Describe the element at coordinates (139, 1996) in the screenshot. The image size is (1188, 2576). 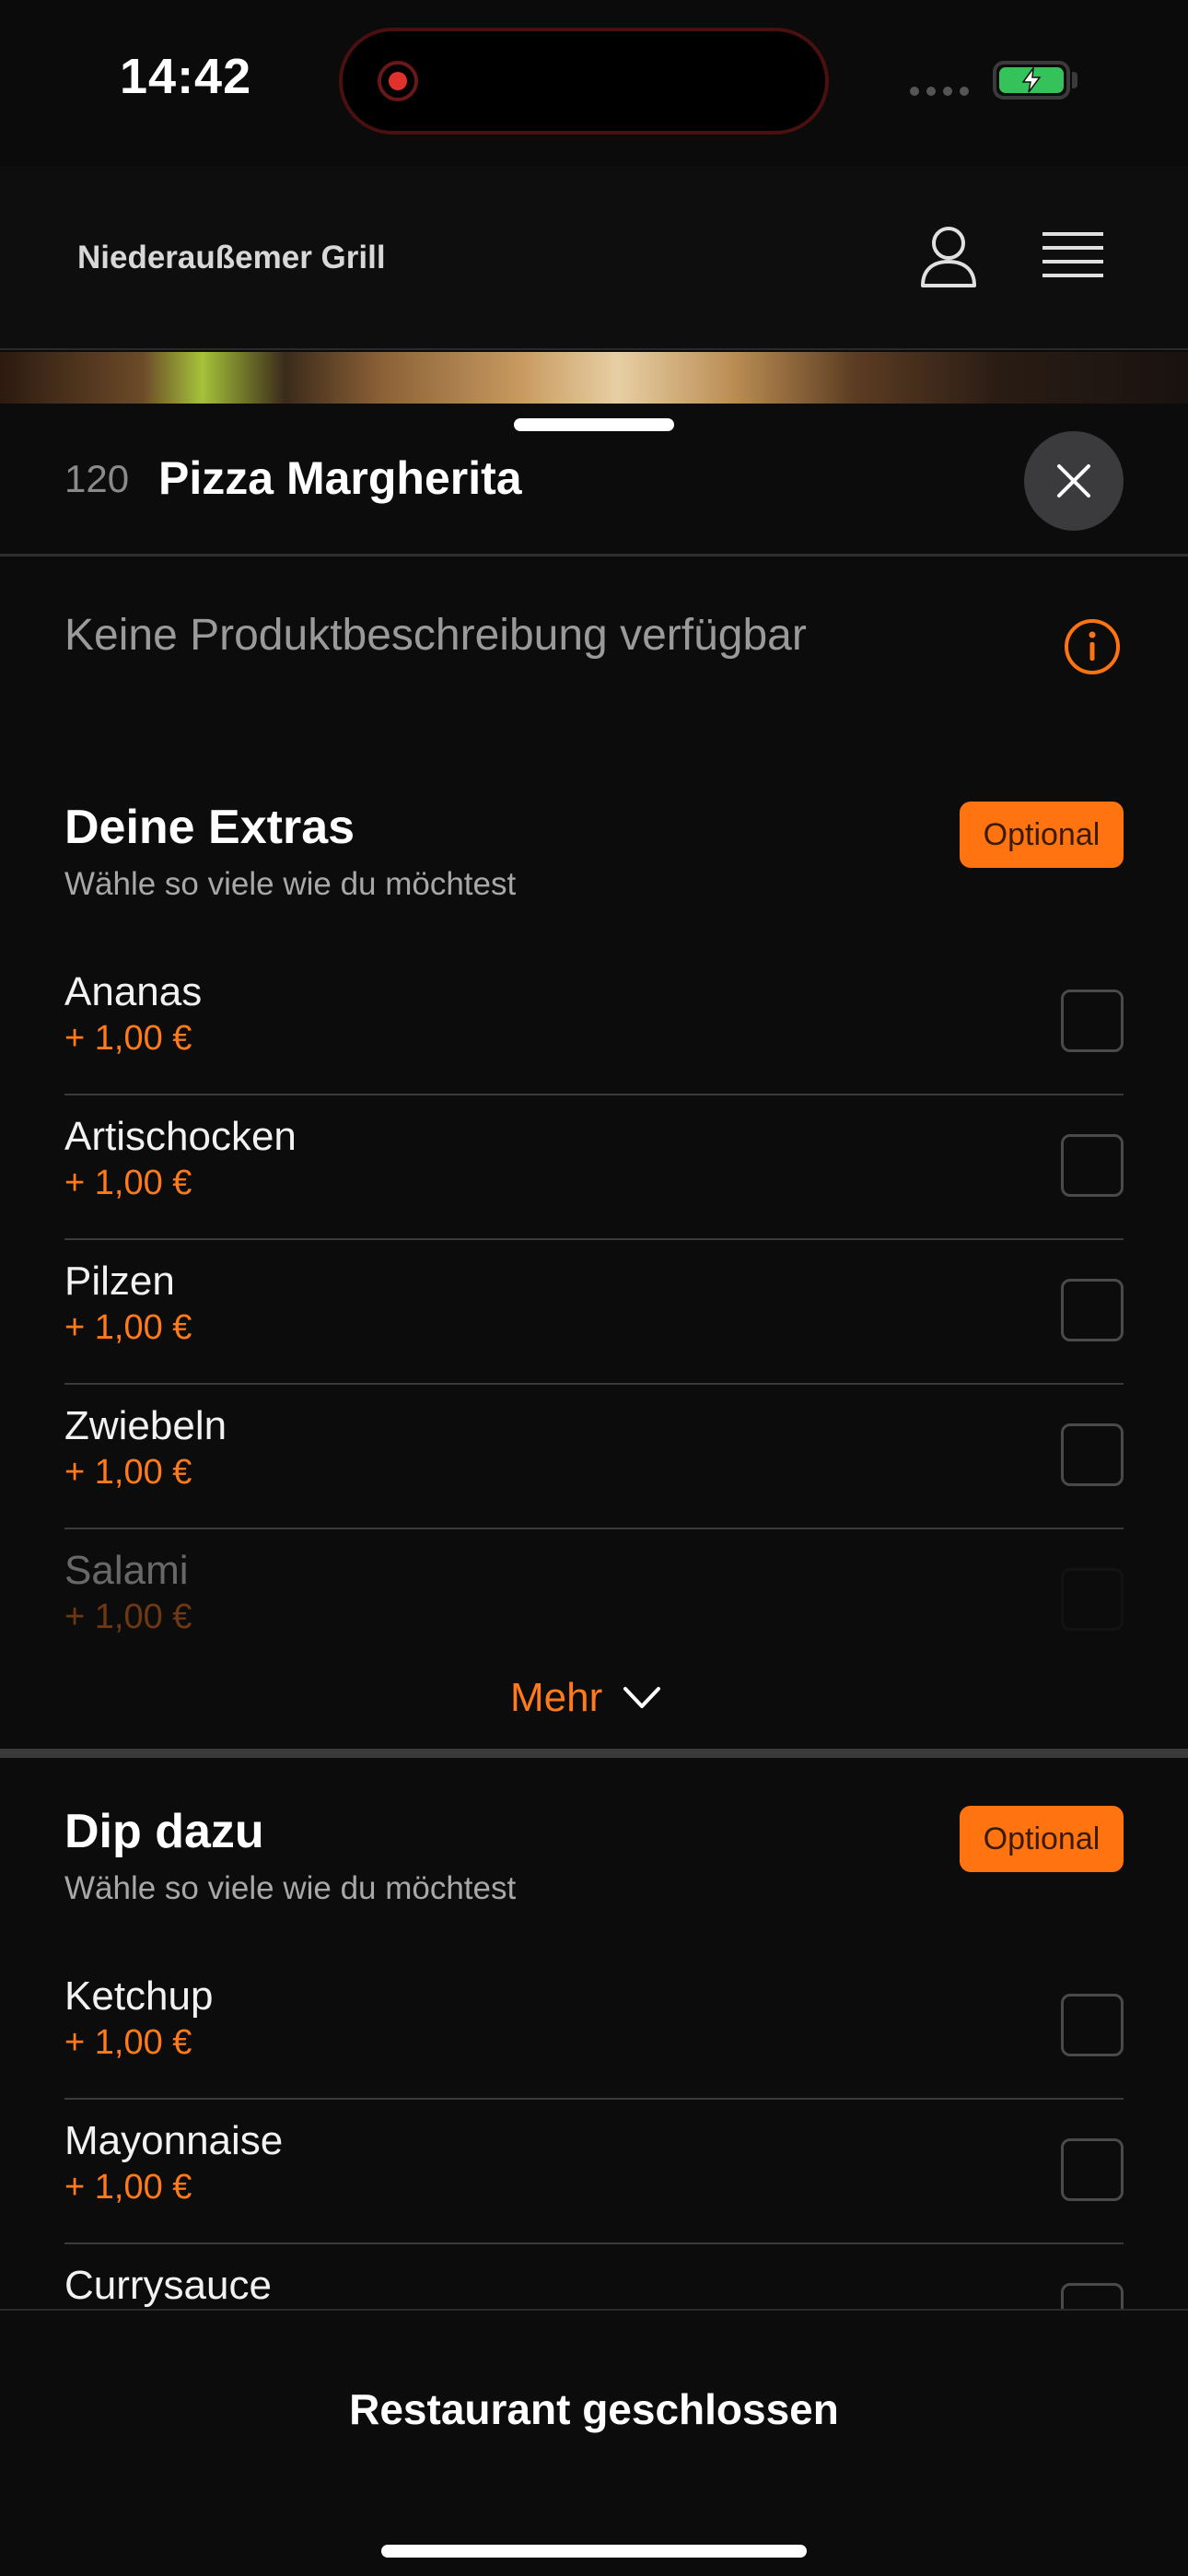
I see `option-name: Ketchup` at that location.